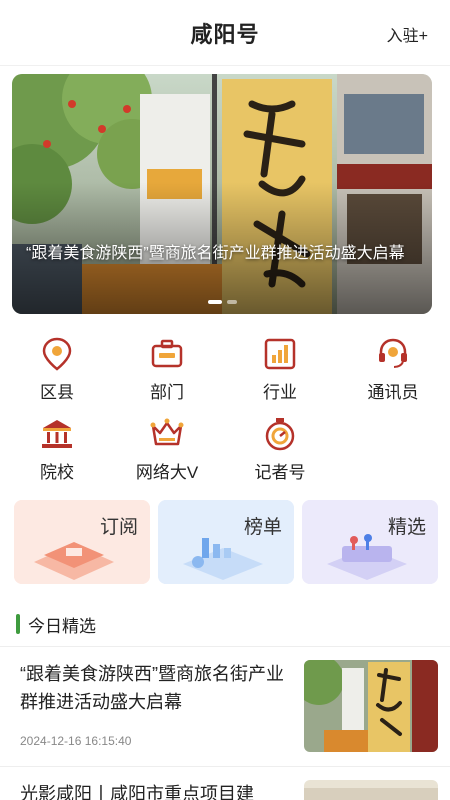  I want to click on crown-icon, so click(167, 434).